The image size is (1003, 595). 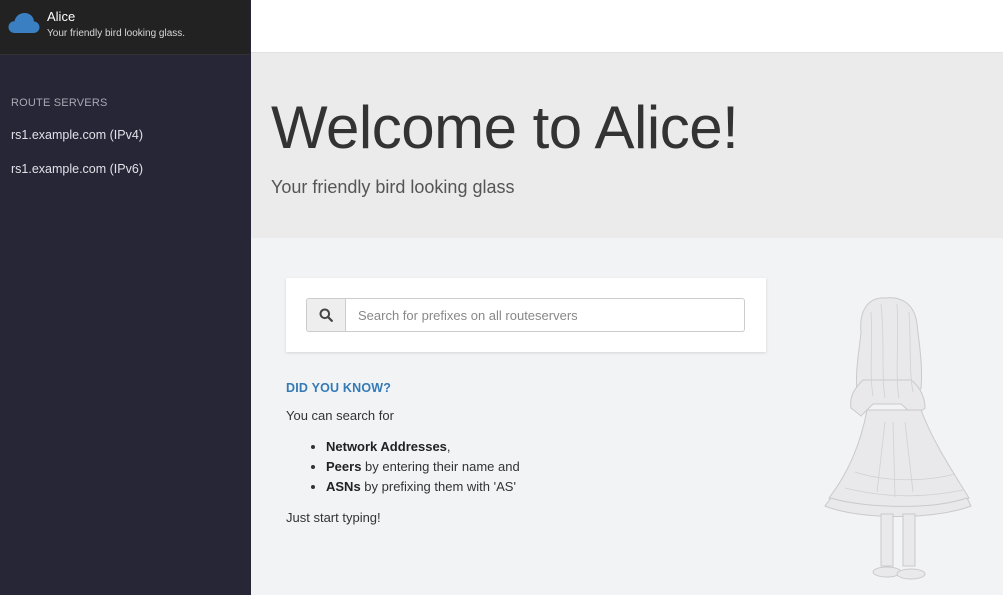 What do you see at coordinates (339, 388) in the screenshot?
I see `did-you-know-heading: DID YOU KNOW?` at bounding box center [339, 388].